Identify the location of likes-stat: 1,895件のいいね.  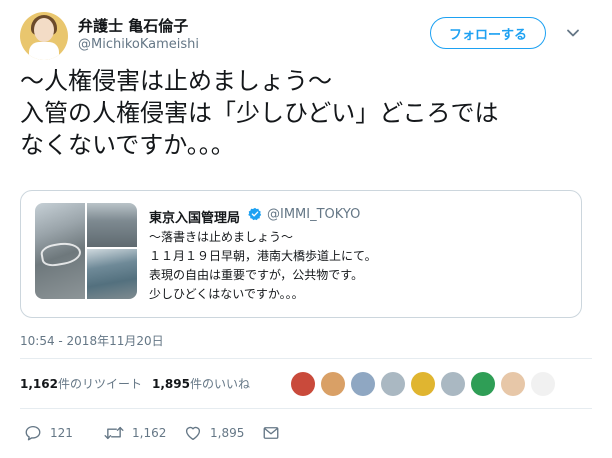
(201, 384).